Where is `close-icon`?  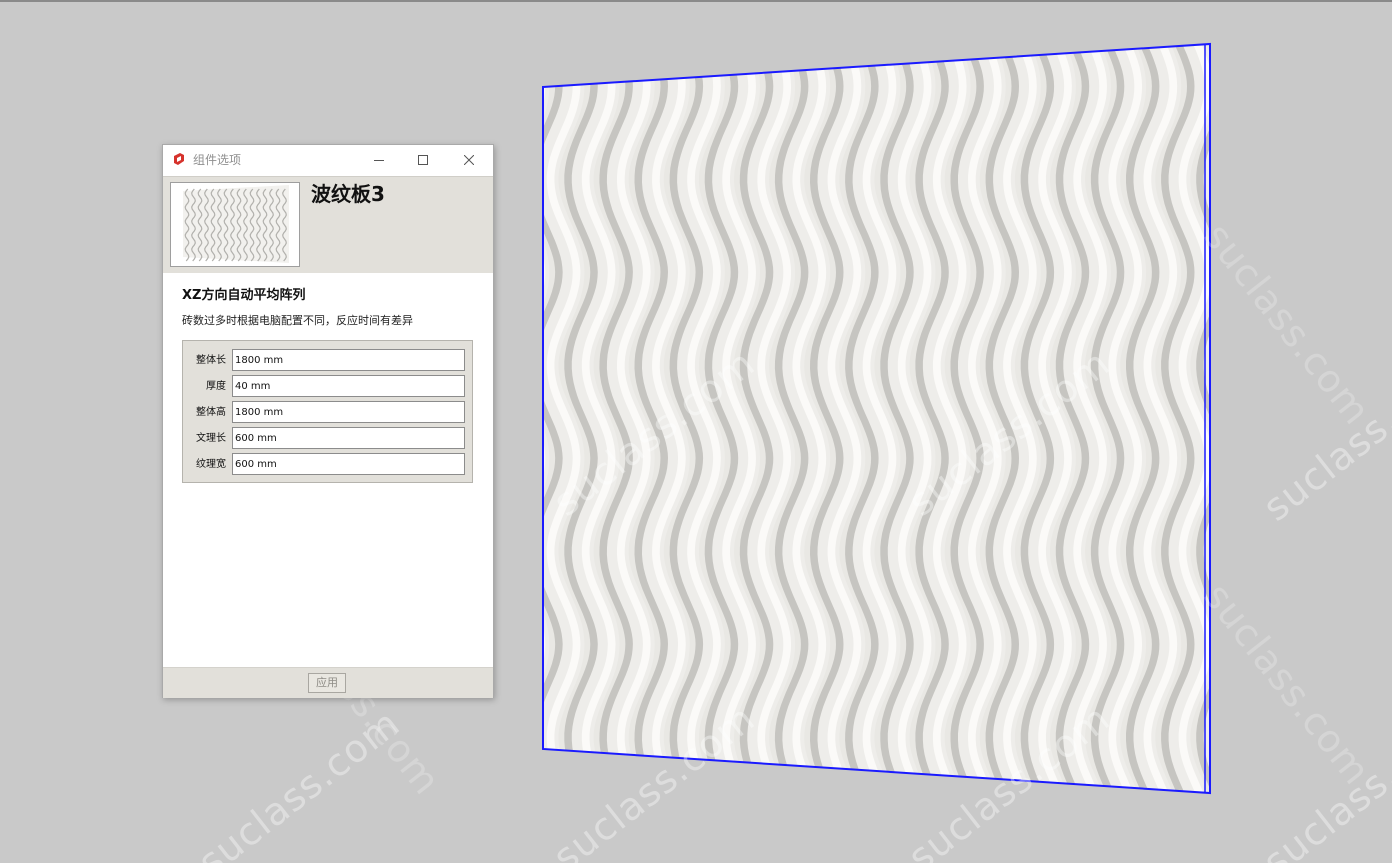
close-icon is located at coordinates (469, 160).